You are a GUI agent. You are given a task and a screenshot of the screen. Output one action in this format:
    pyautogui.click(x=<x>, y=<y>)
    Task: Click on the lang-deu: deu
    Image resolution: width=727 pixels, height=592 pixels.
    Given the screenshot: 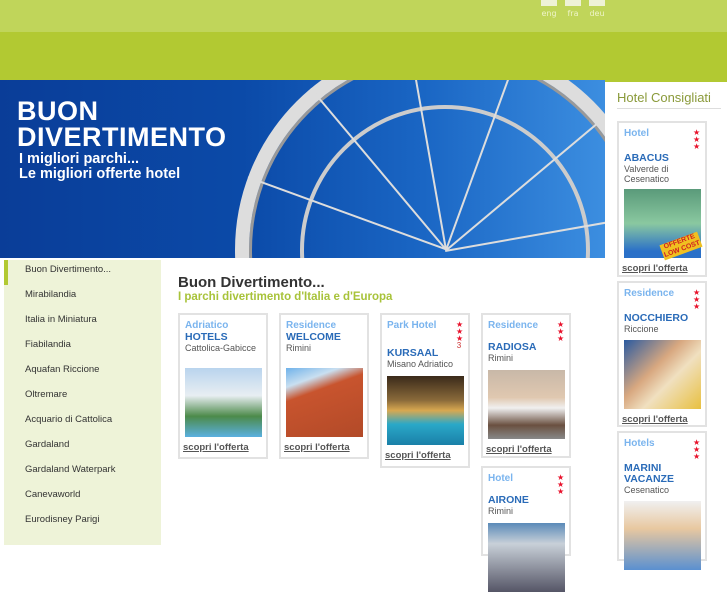 What is the action you would take?
    pyautogui.click(x=597, y=9)
    